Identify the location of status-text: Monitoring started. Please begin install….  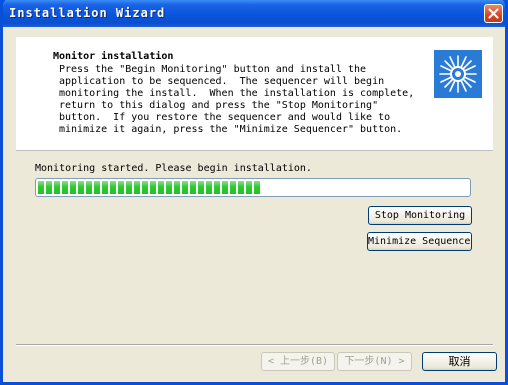
(173, 168).